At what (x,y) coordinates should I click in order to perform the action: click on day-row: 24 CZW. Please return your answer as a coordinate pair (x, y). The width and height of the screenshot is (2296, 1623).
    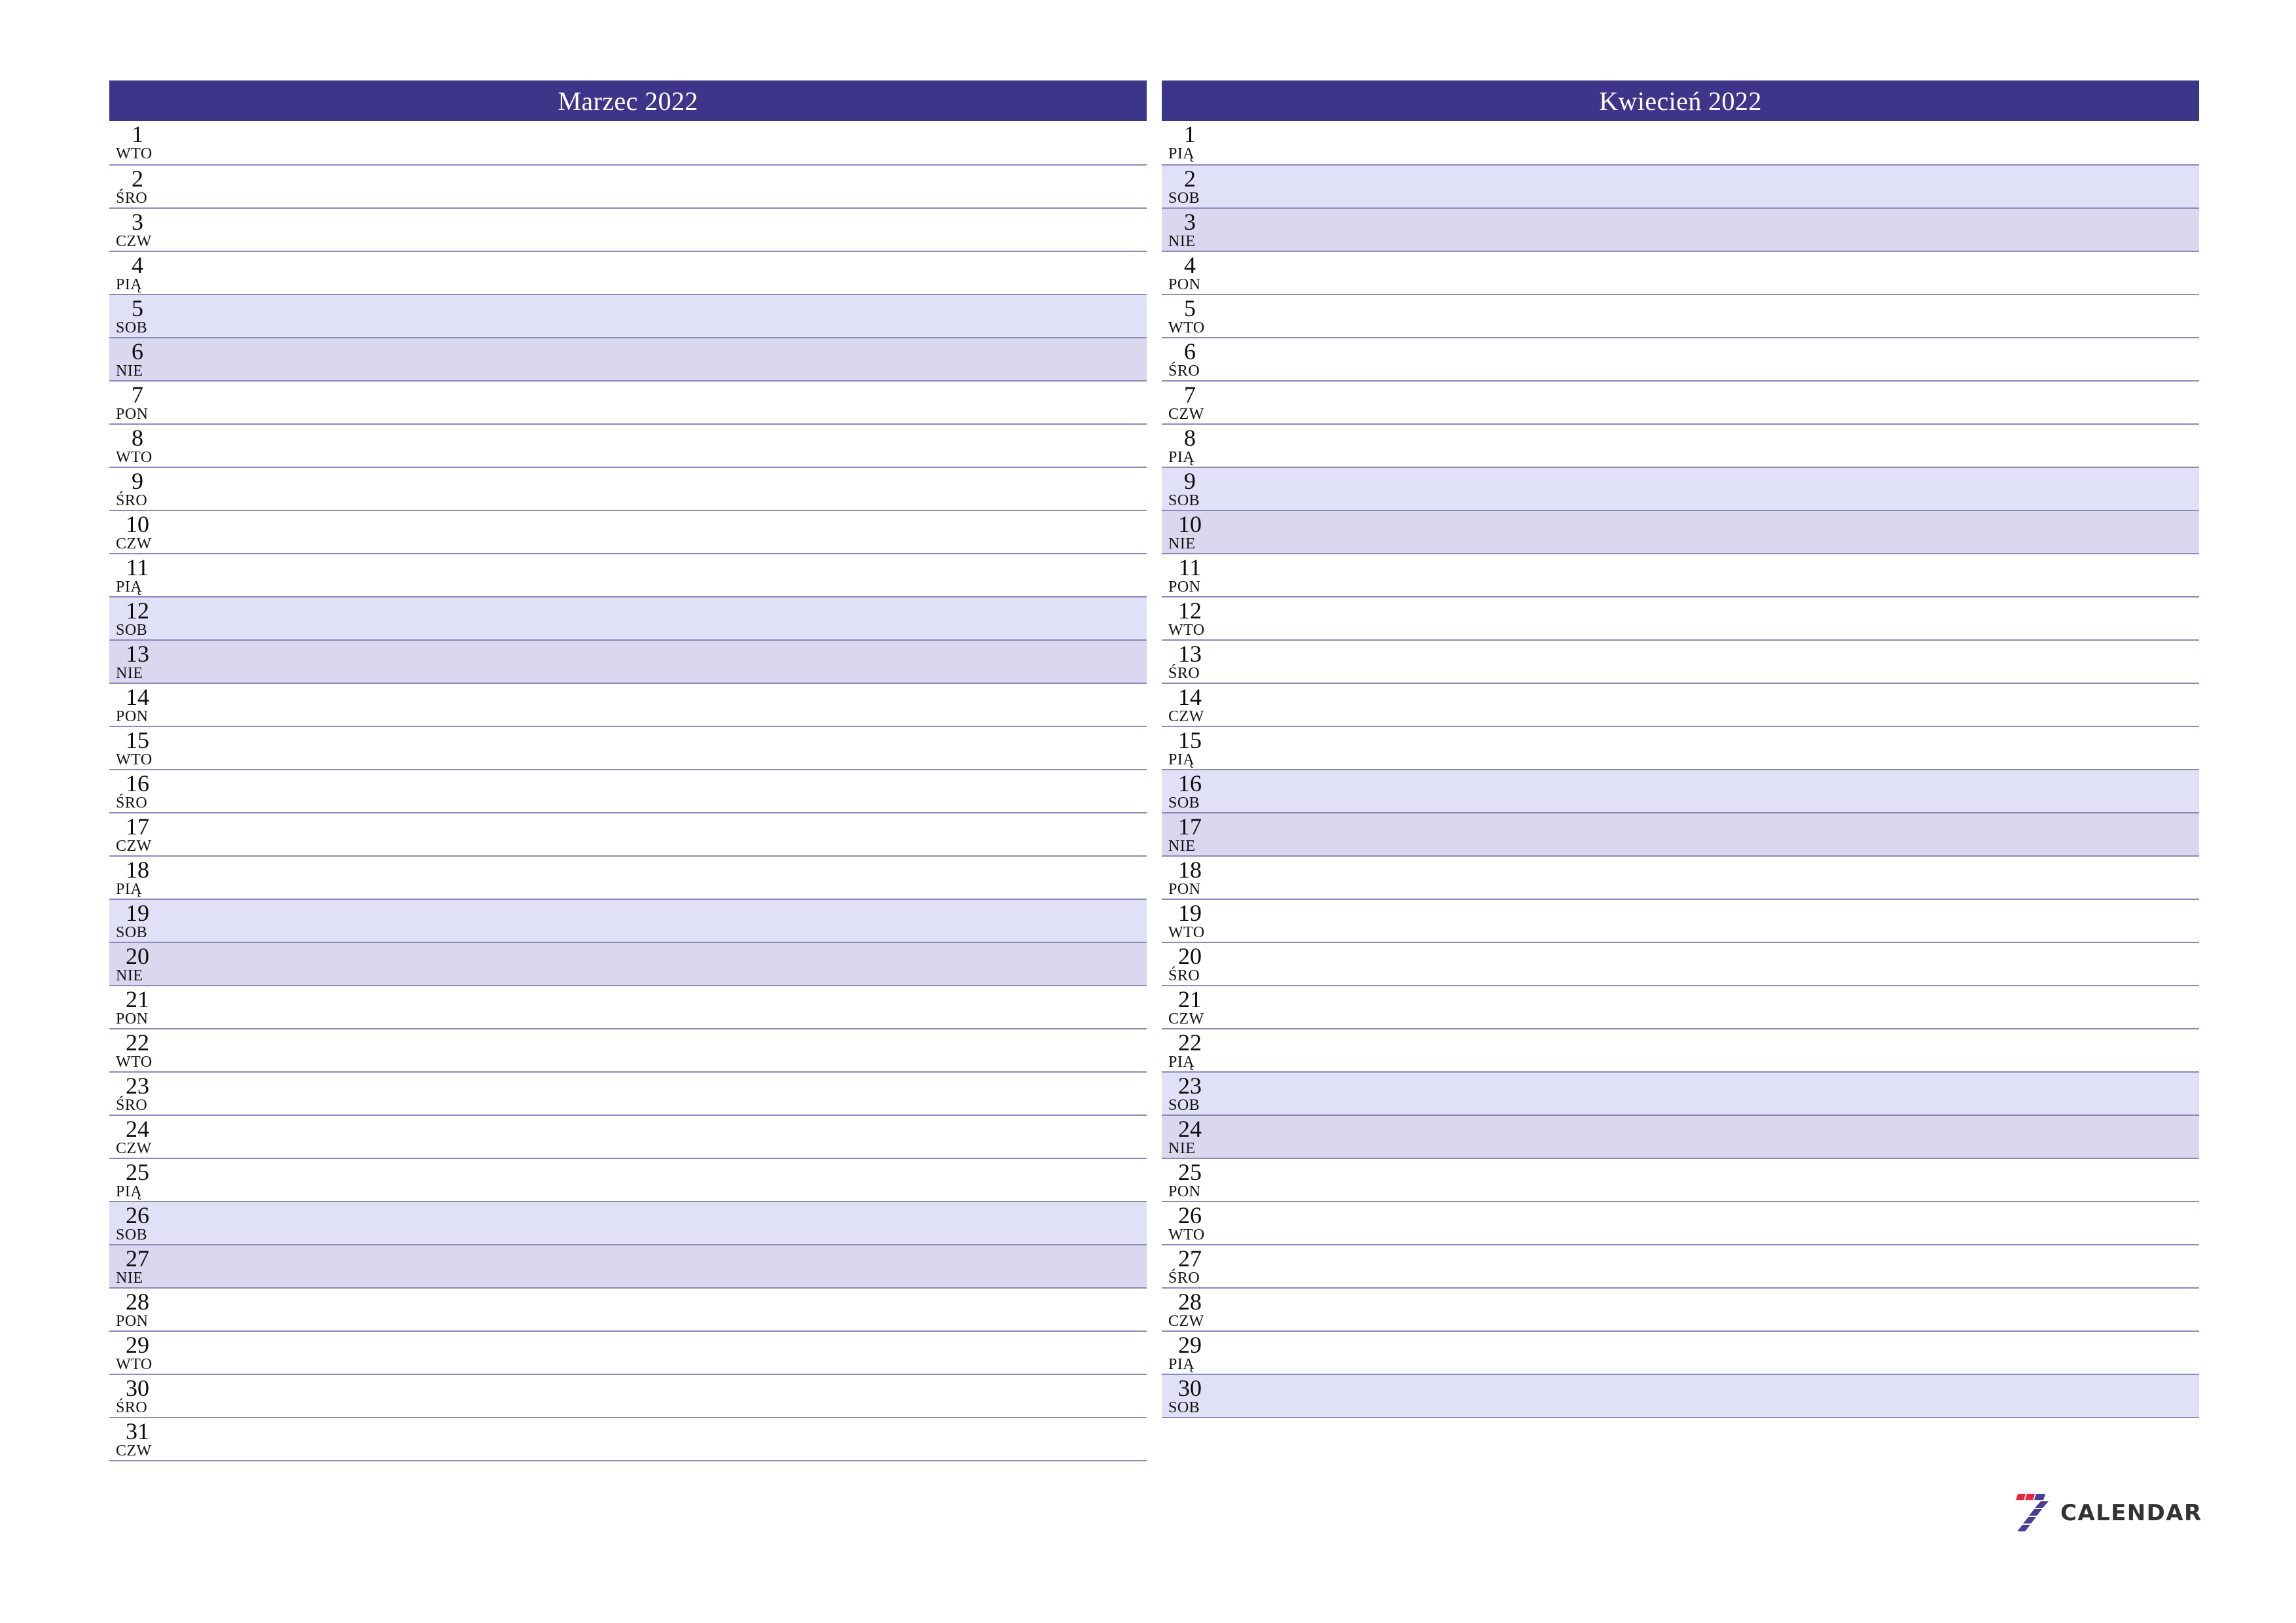
    Looking at the image, I should click on (628, 1136).